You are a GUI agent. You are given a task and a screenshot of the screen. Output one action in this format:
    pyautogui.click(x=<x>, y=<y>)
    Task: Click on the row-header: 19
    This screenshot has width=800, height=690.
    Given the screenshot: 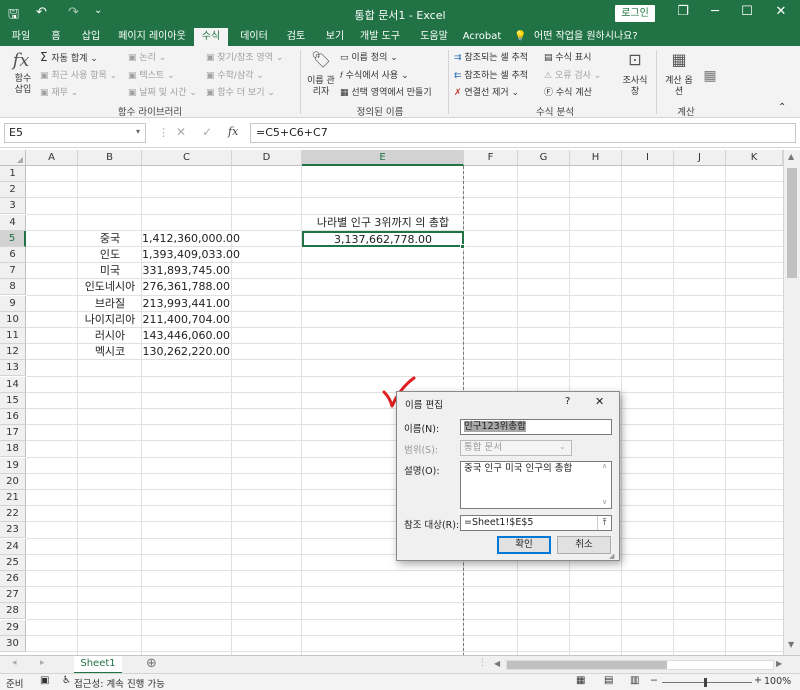 What is the action you would take?
    pyautogui.click(x=13, y=465)
    